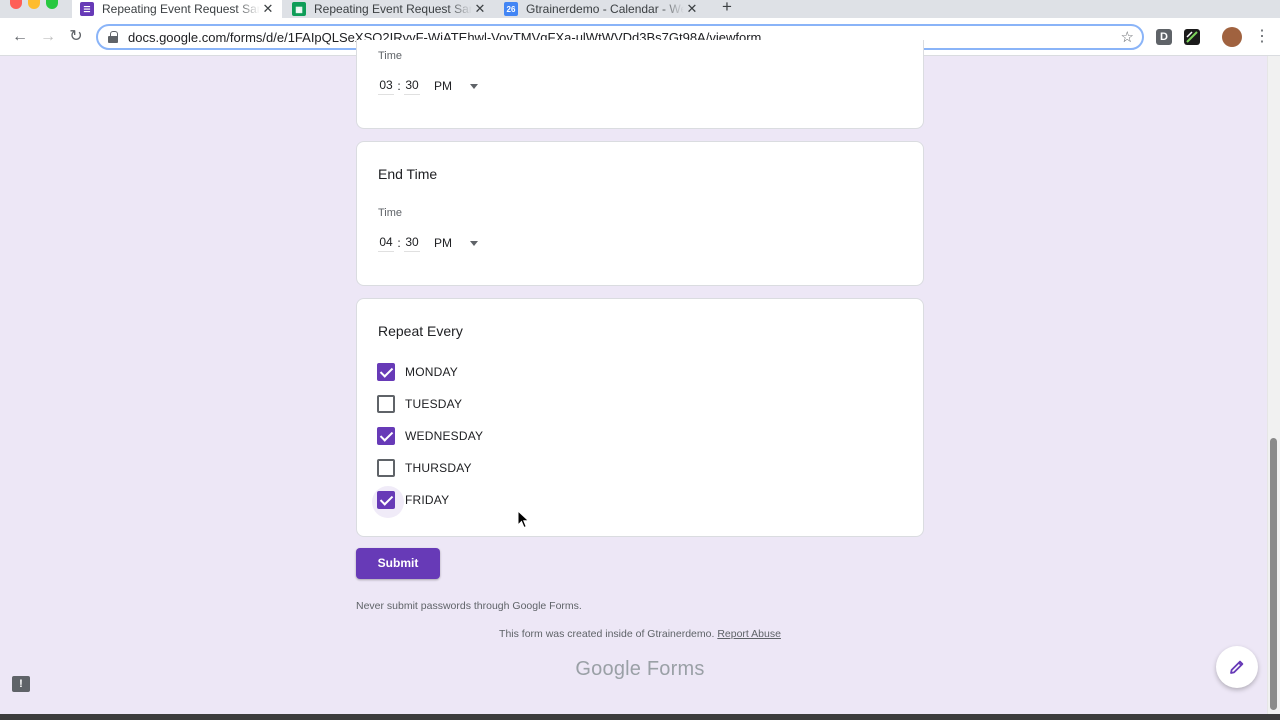  I want to click on google-forms-logo: Google Forms, so click(640, 669).